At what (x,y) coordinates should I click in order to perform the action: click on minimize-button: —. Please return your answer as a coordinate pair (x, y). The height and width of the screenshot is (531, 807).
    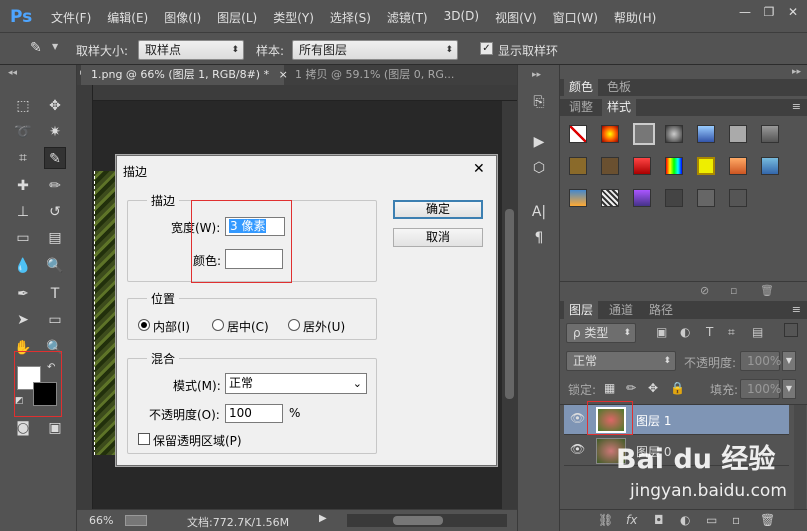
    Looking at the image, I should click on (745, 12).